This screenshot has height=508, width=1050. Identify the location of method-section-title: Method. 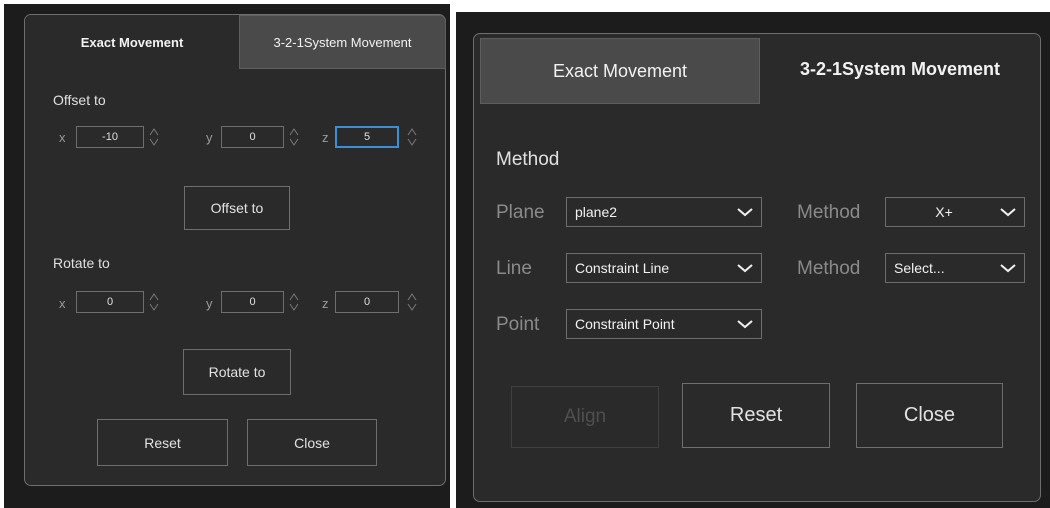
(528, 159).